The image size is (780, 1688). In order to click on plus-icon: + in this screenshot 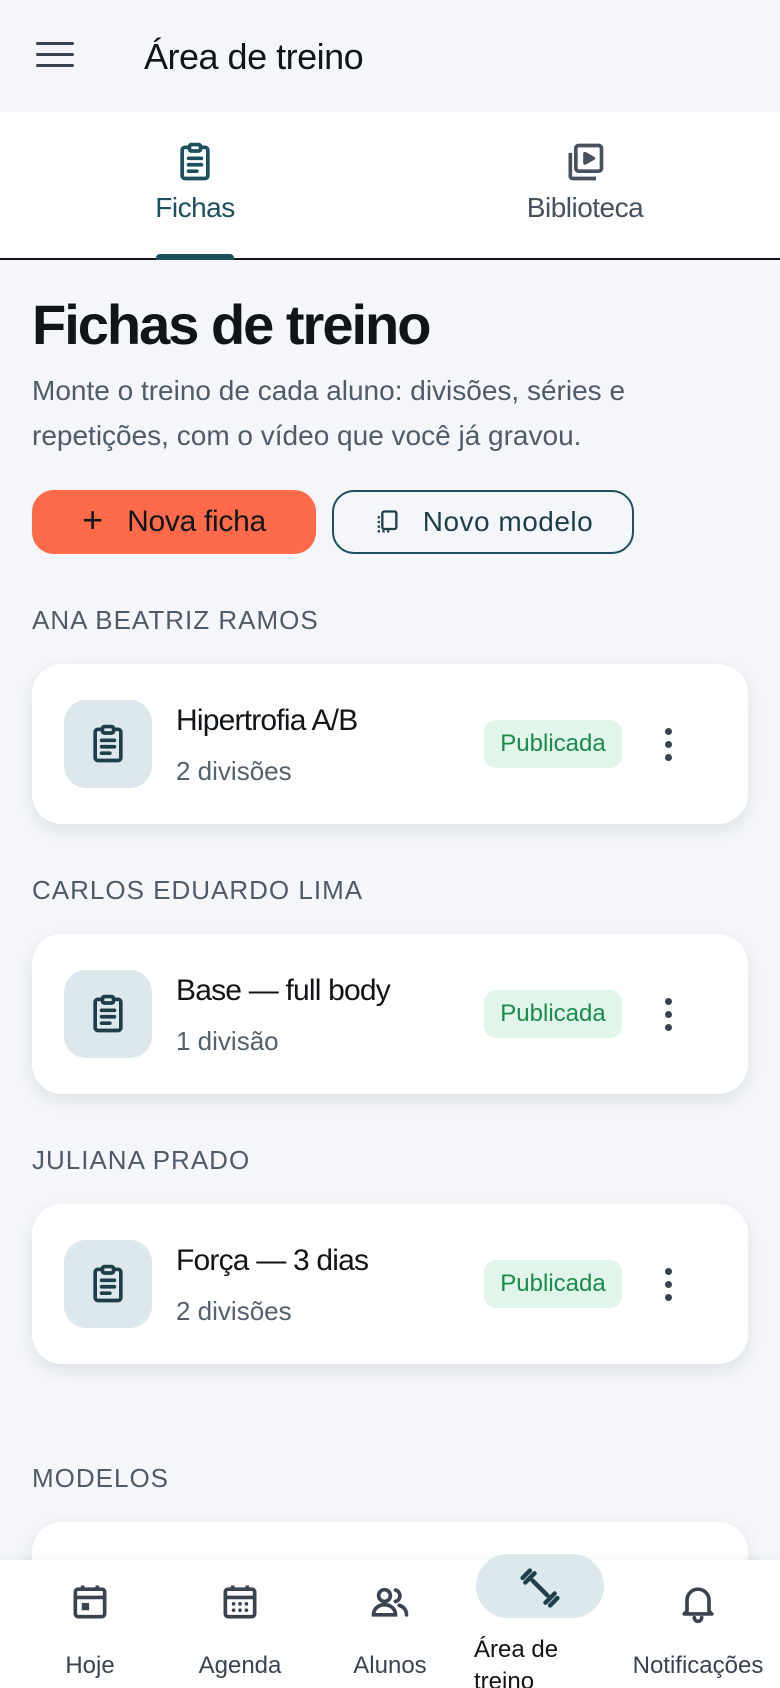, I will do `click(93, 519)`.